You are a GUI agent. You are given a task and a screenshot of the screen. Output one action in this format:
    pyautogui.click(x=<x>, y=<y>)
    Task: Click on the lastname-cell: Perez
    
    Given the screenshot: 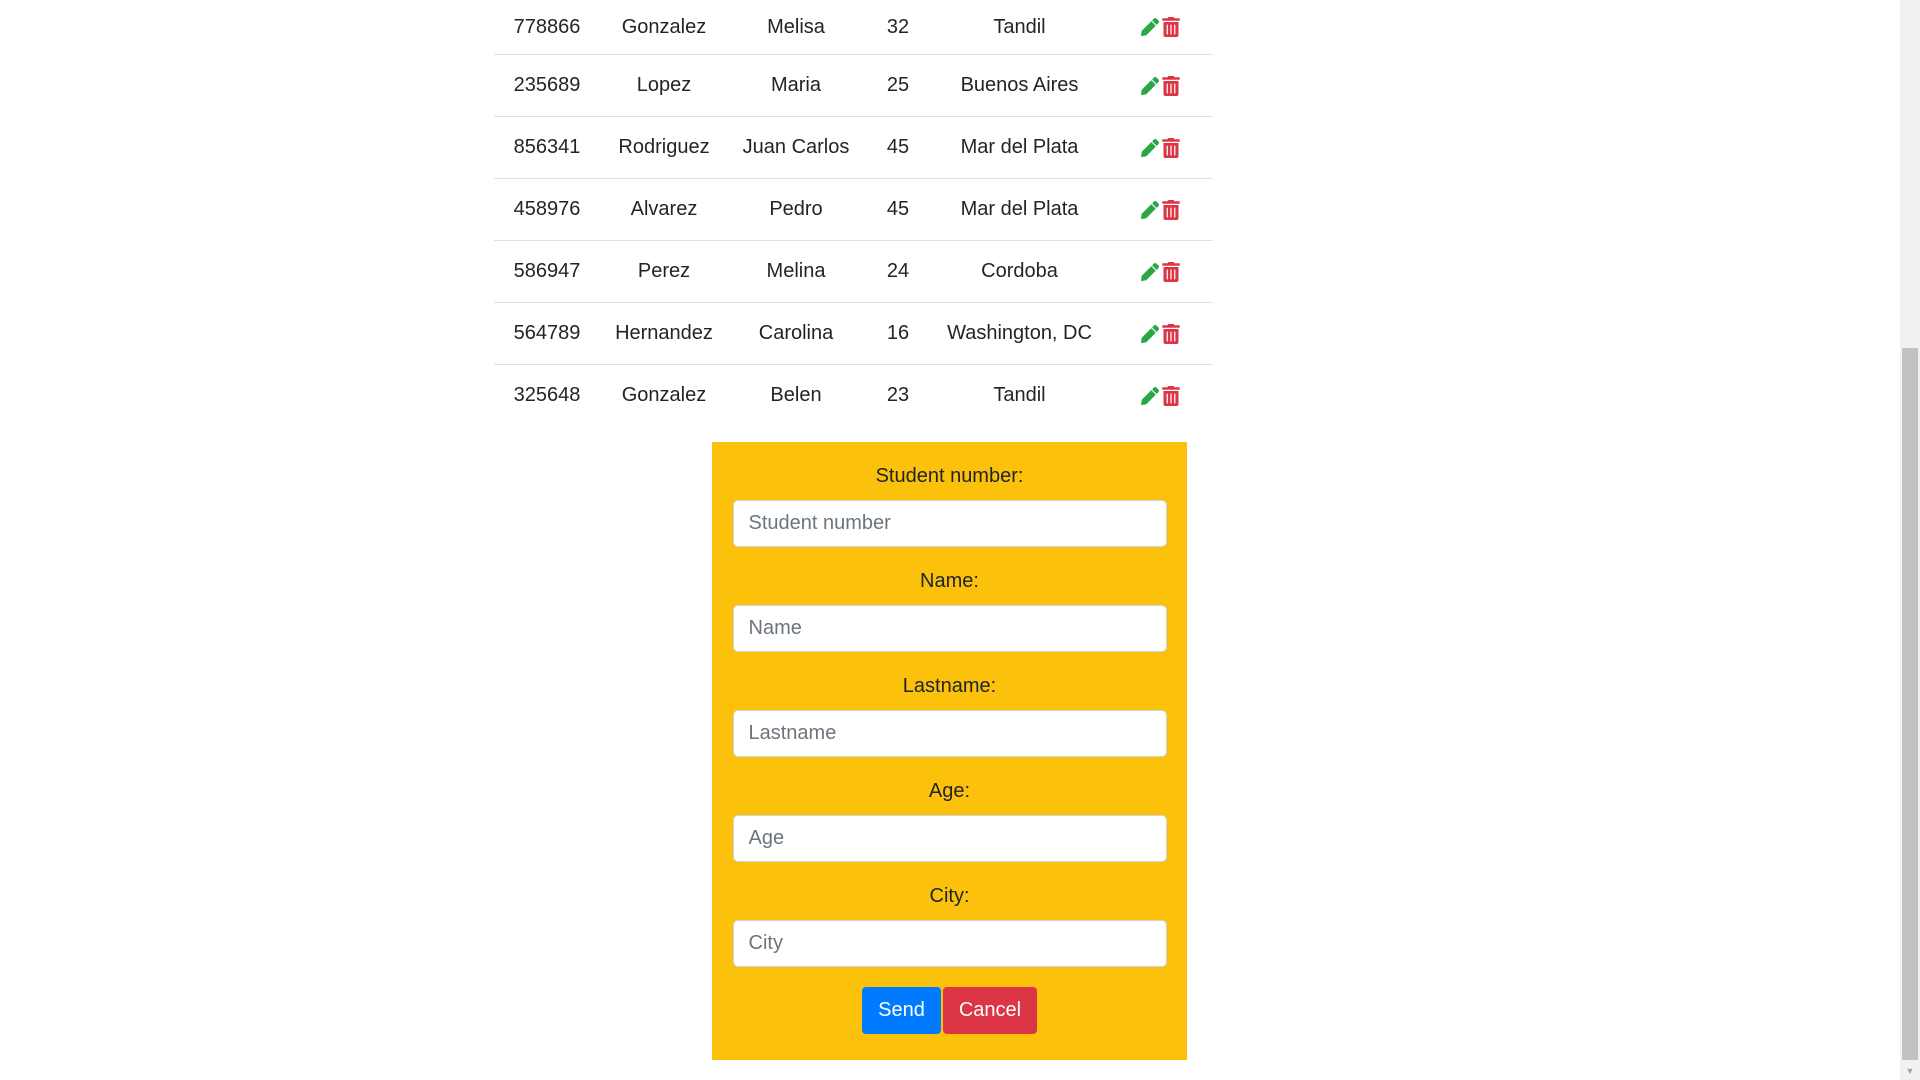 What is the action you would take?
    pyautogui.click(x=664, y=271)
    